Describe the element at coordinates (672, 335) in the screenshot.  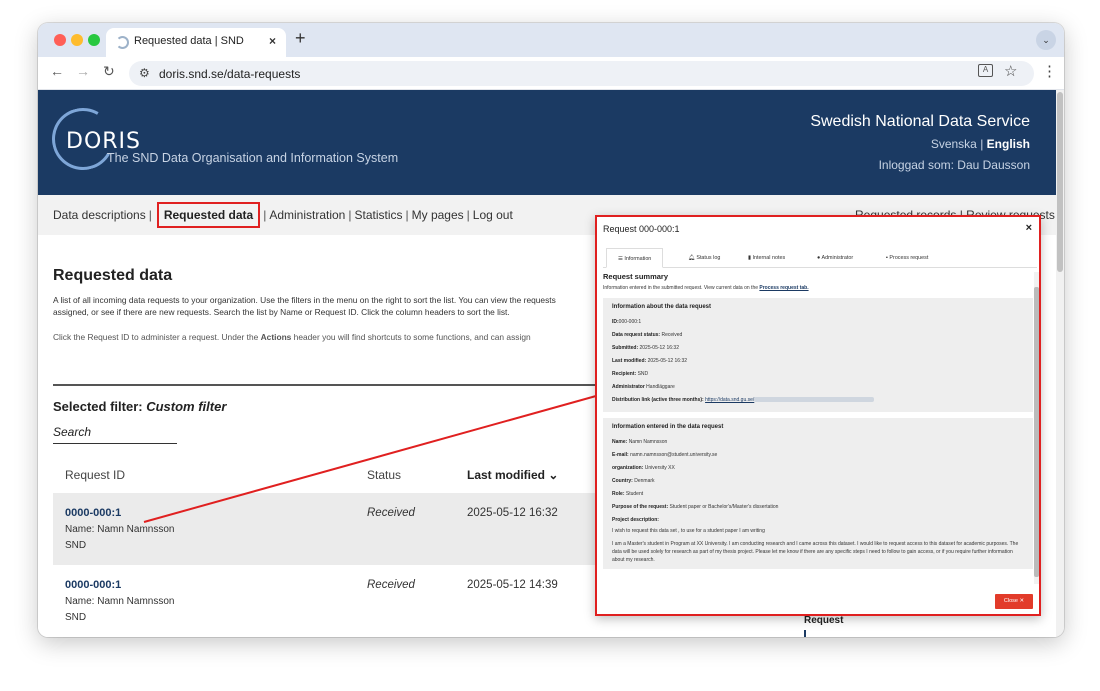
I see `info-value: Received` at that location.